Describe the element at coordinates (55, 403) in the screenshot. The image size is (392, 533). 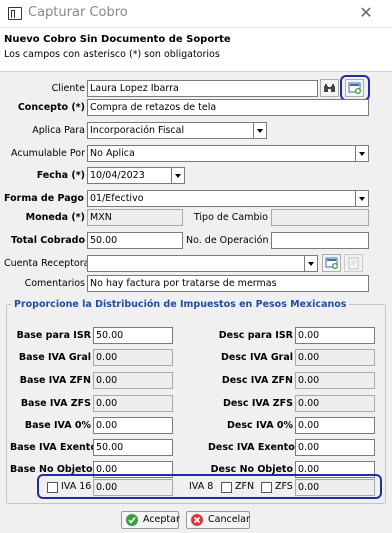
I see `base-iva-zfs-label: Base IVA ZFS` at that location.